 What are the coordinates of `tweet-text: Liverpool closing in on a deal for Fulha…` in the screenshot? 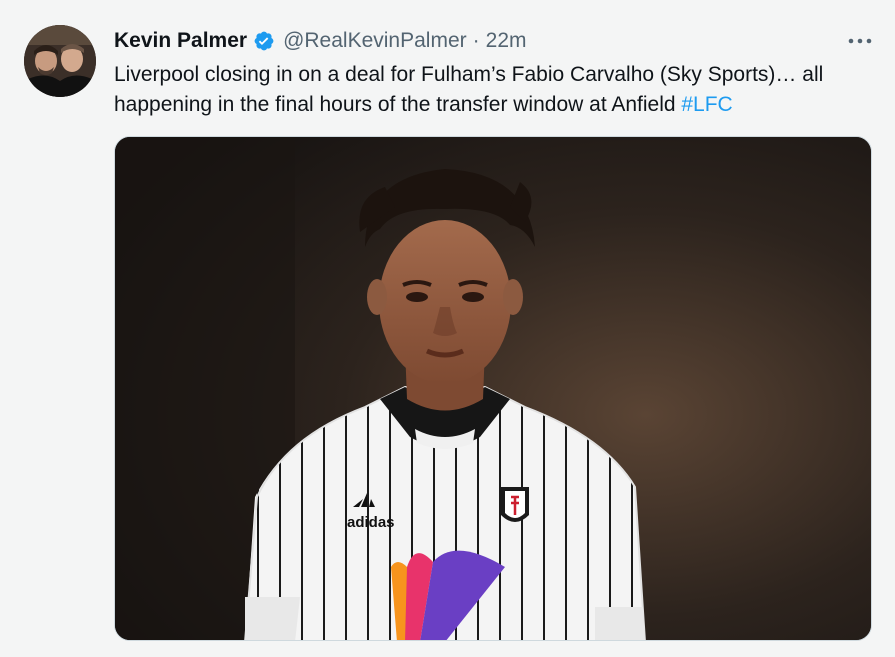 It's located at (499, 90).